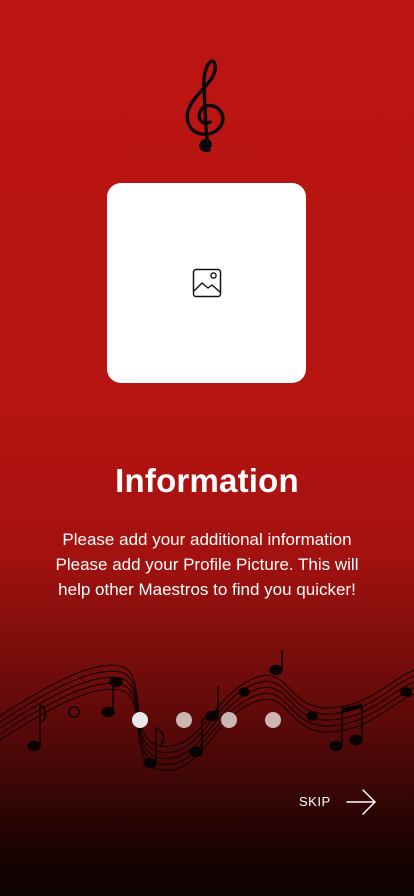 The image size is (414, 896). I want to click on pagination-dot-active, so click(140, 720).